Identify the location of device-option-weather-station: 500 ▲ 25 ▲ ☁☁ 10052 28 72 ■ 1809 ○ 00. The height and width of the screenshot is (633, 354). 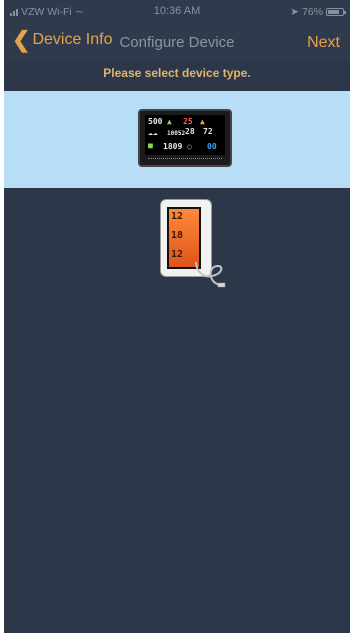
(177, 139).